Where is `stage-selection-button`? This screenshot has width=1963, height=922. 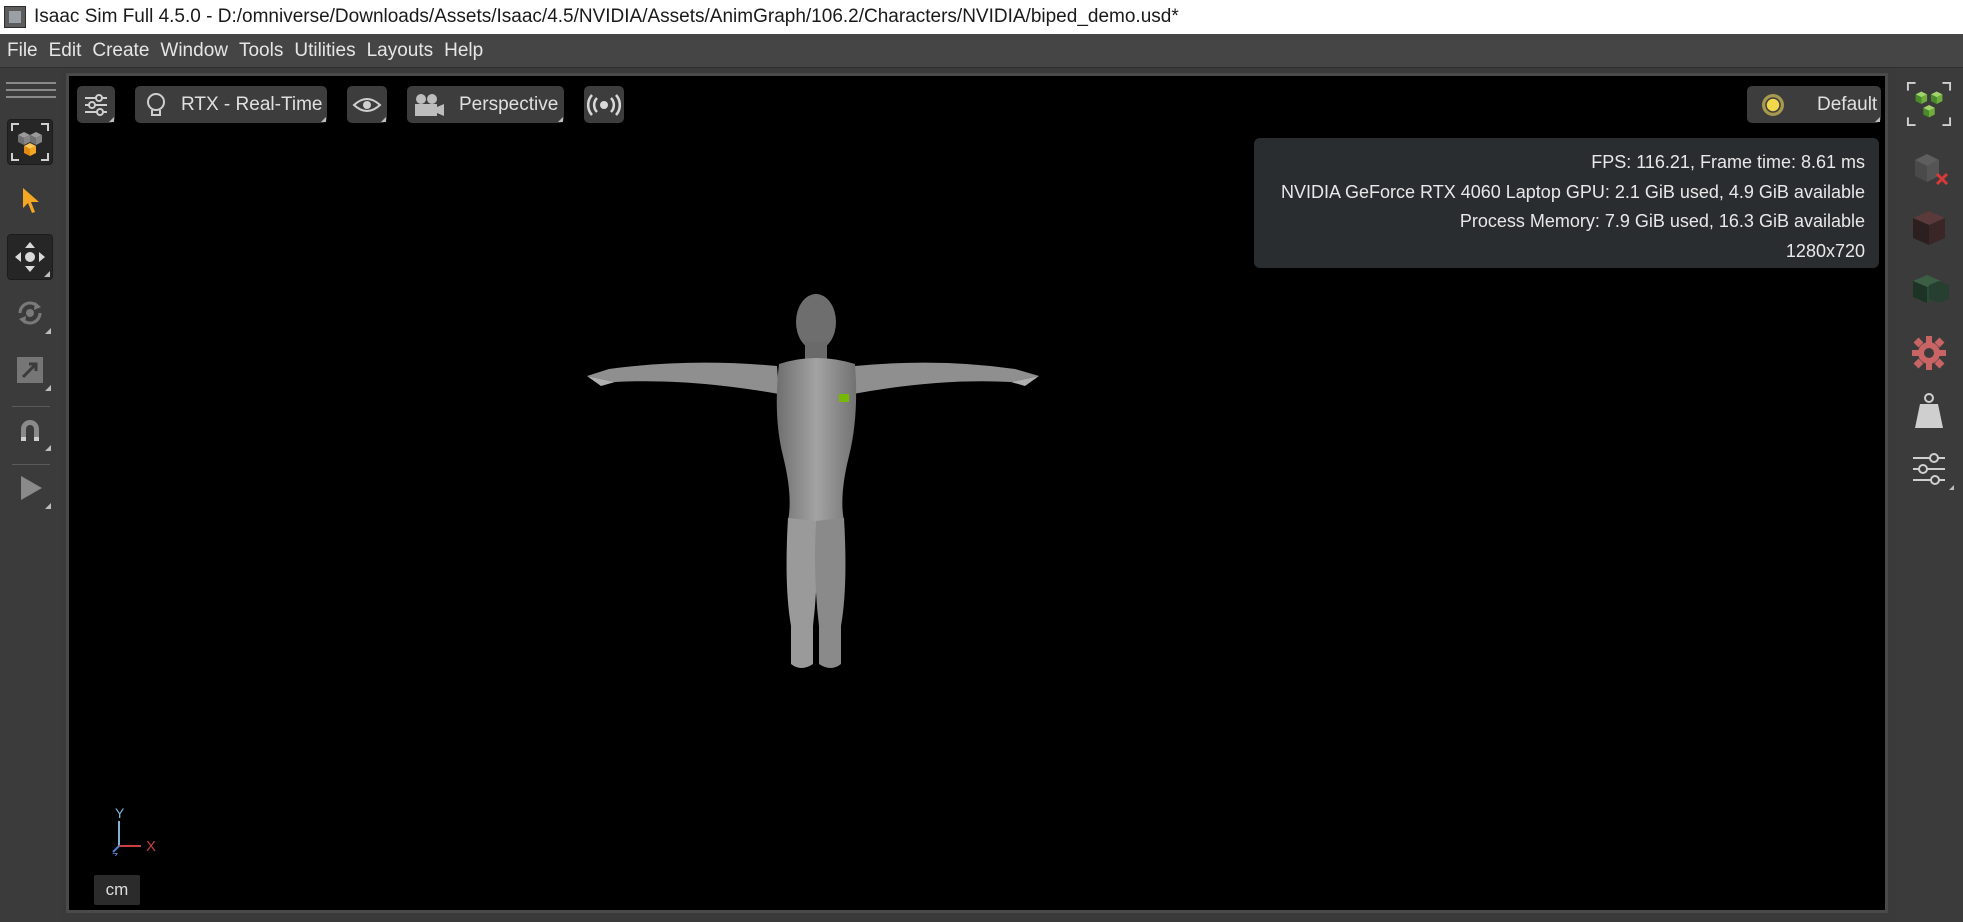 stage-selection-button is located at coordinates (1929, 104).